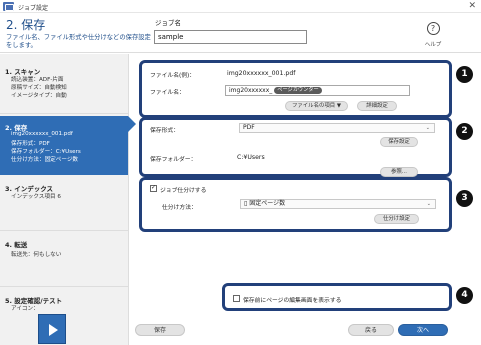 Image resolution: width=481 pixels, height=345 pixels. Describe the element at coordinates (433, 28) in the screenshot. I see `help-icon: ?` at that location.